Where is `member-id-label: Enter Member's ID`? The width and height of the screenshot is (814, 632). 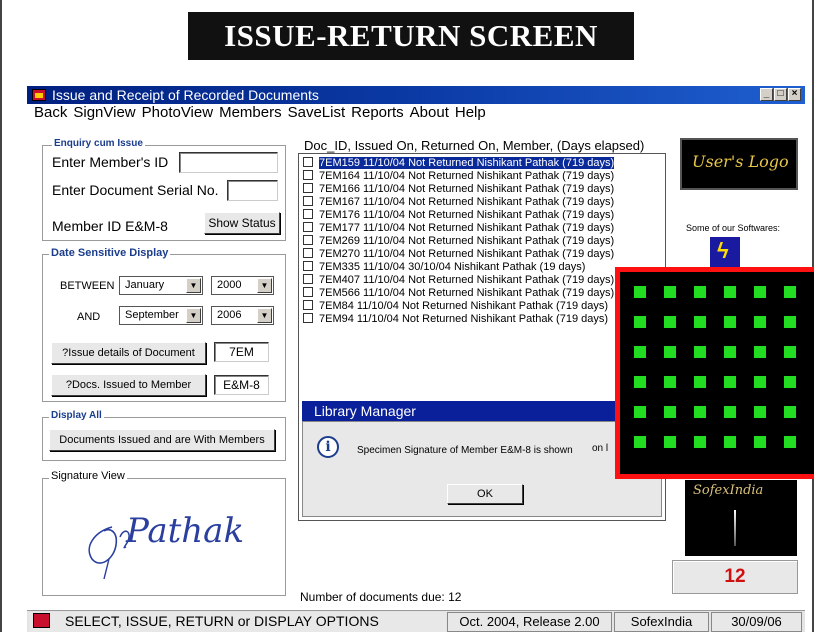 member-id-label: Enter Member's ID is located at coordinates (110, 162).